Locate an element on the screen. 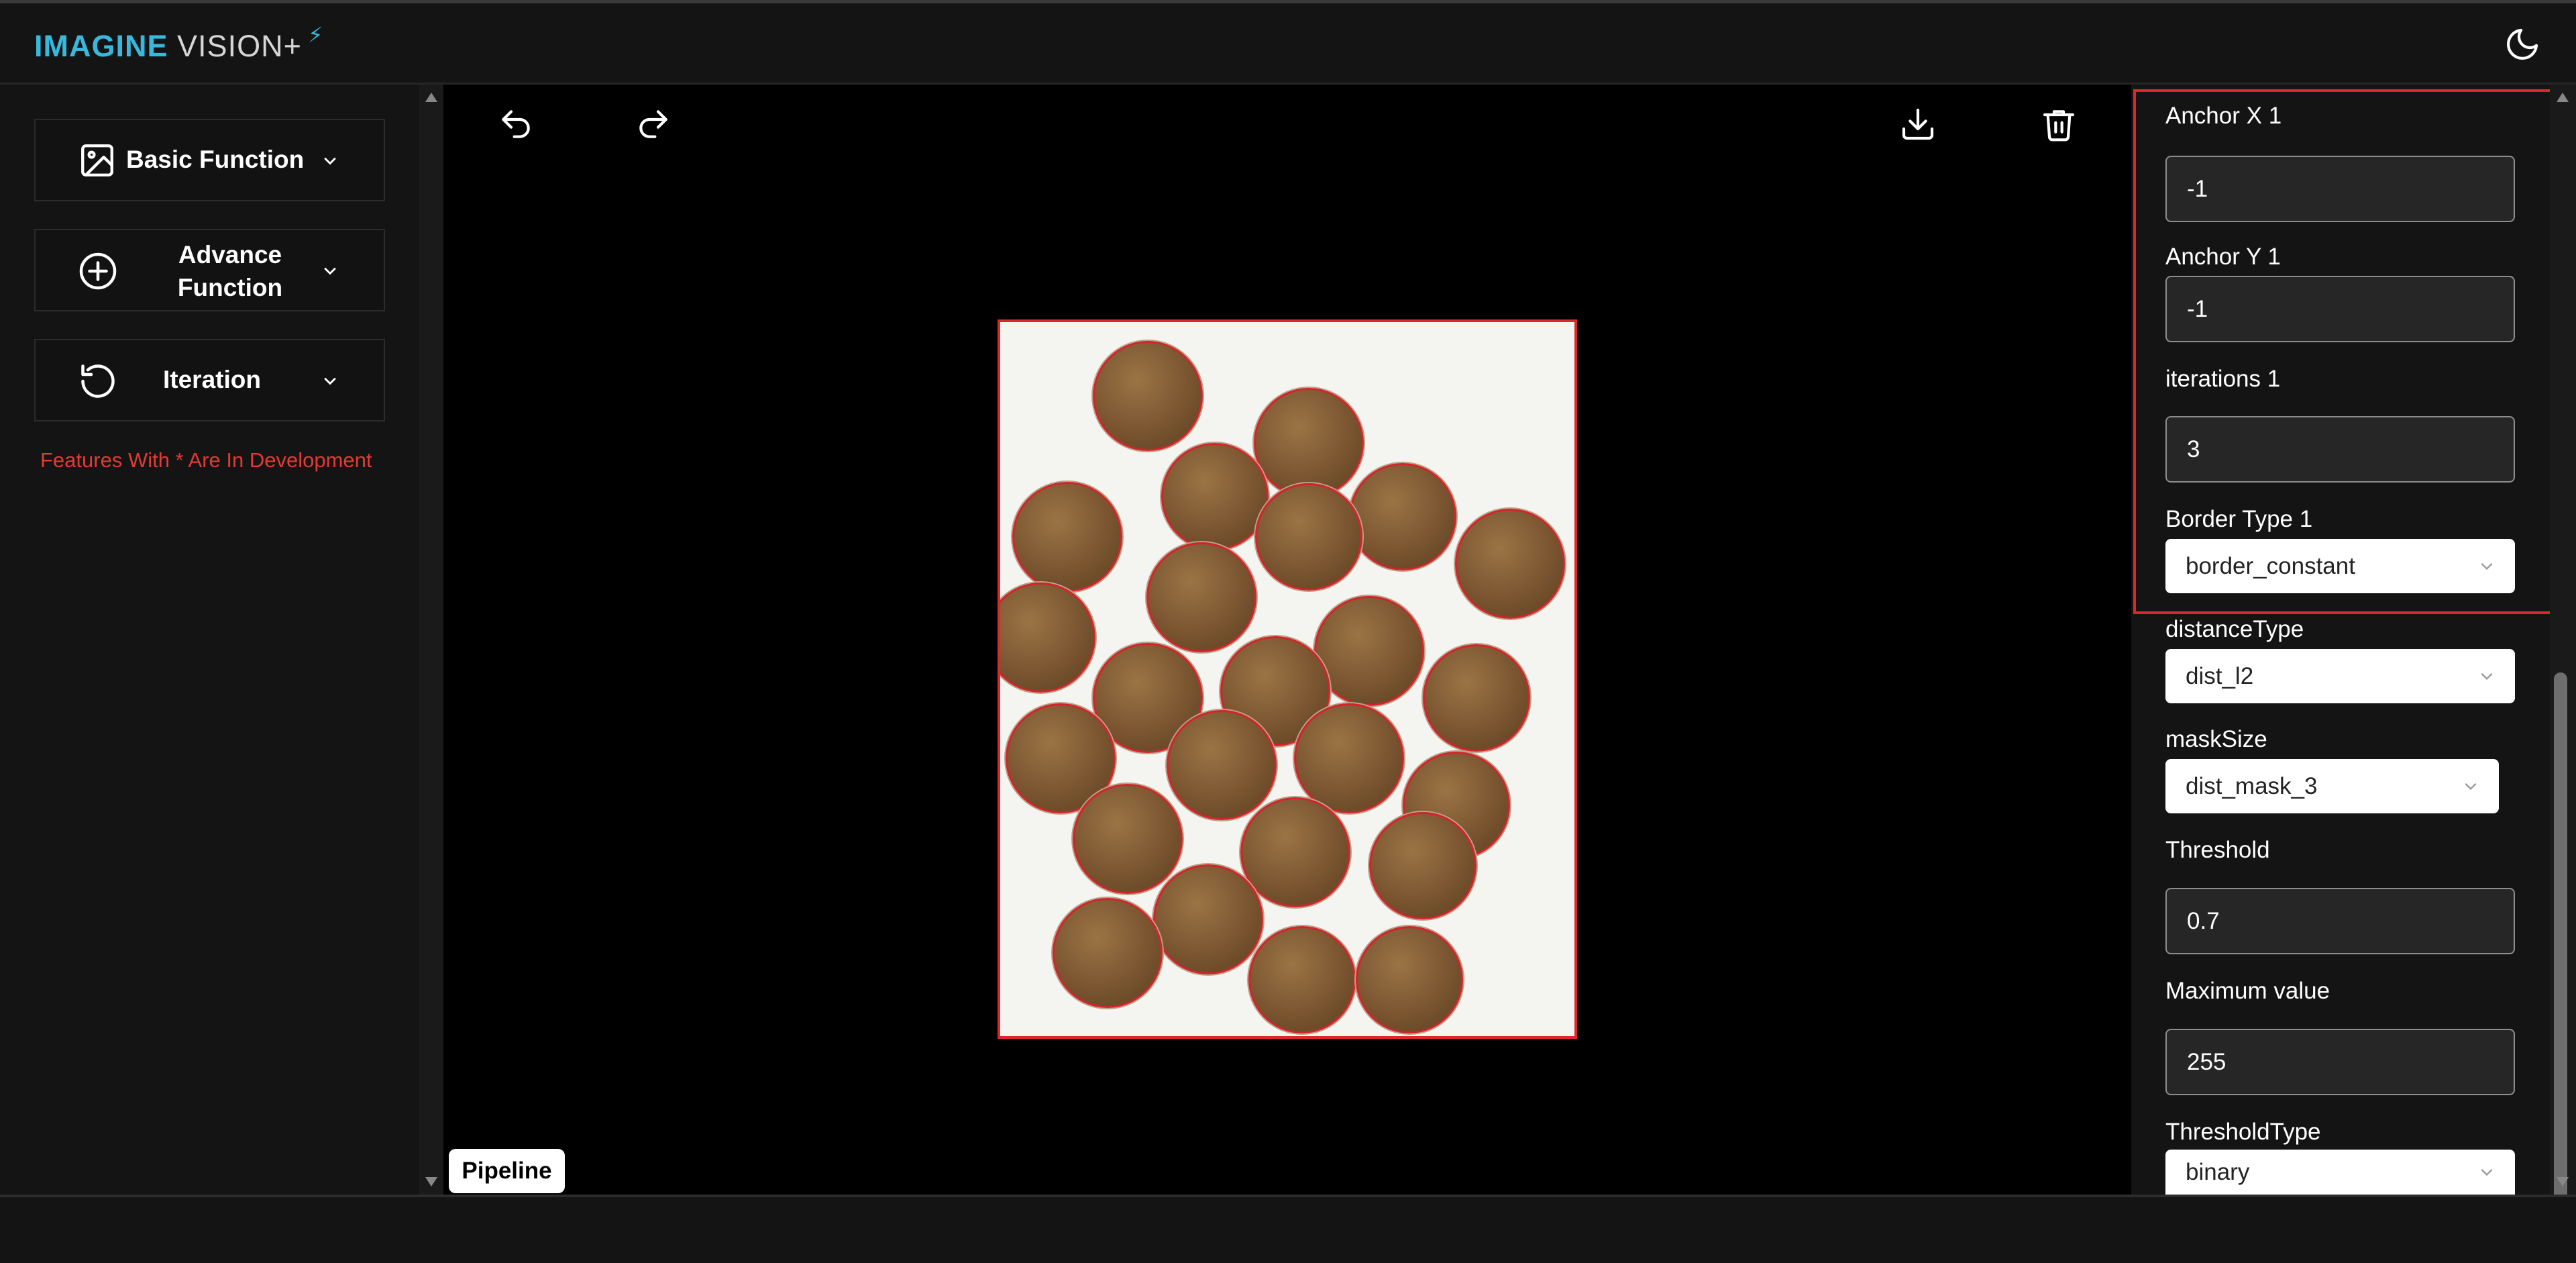 The height and width of the screenshot is (1263, 2576). sidebar-item-label: Basic Function is located at coordinates (215, 159).